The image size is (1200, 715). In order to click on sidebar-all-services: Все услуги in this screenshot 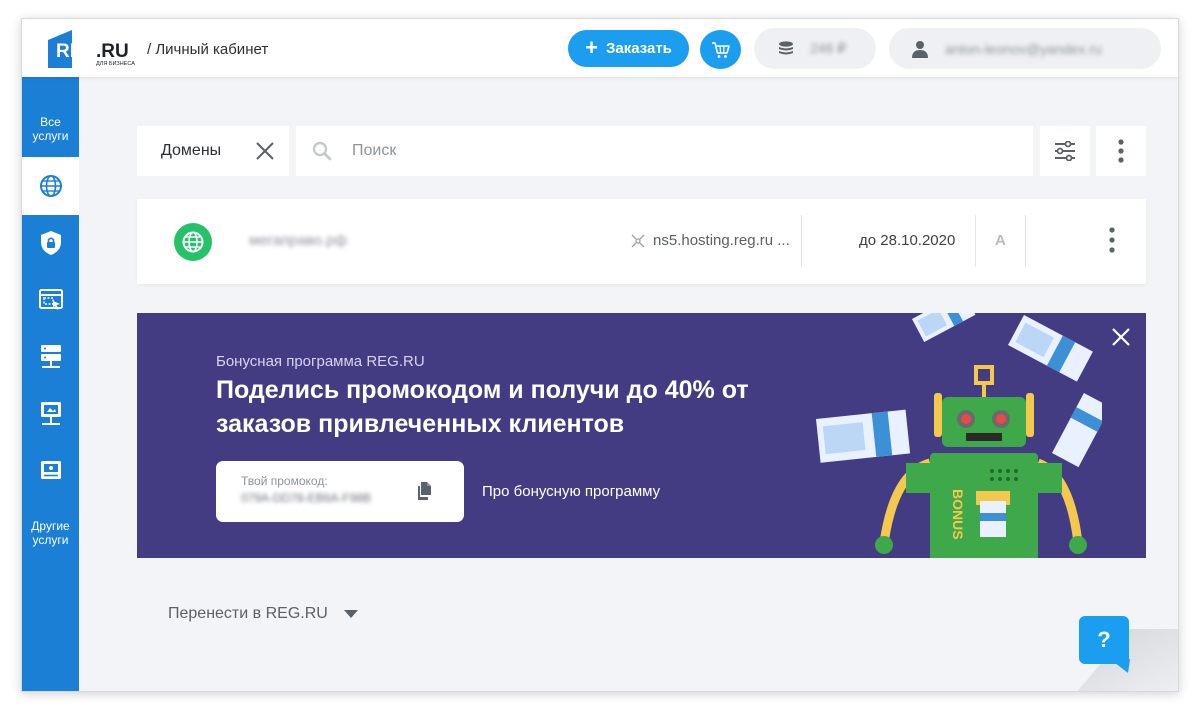, I will do `click(50, 129)`.